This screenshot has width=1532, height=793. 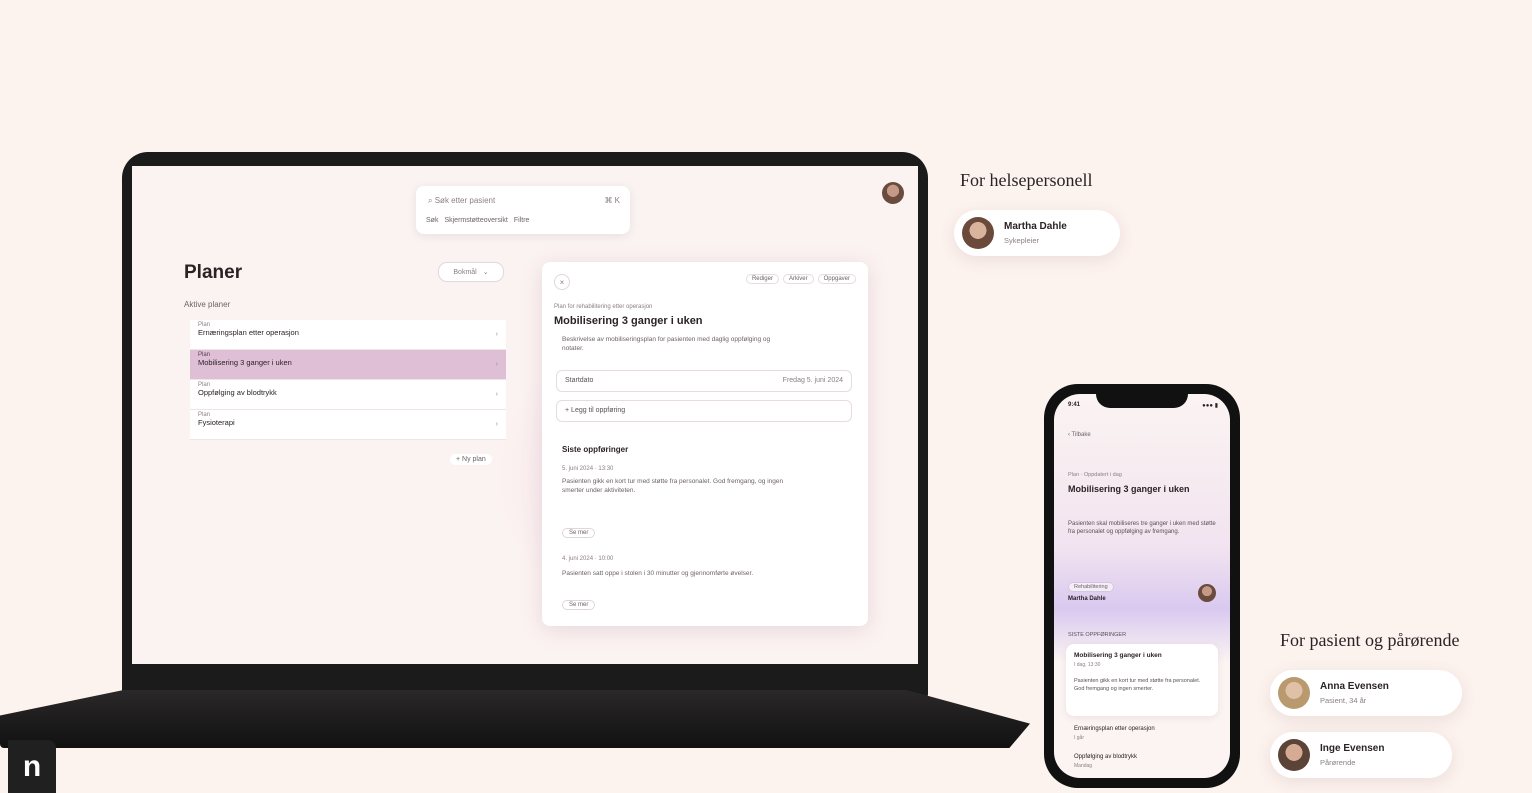 What do you see at coordinates (588, 559) in the screenshot?
I see `entry-time: 4. juni 2024 · 10:00` at bounding box center [588, 559].